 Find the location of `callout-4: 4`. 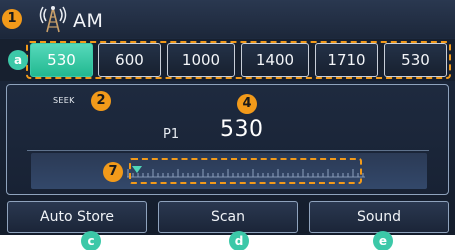

callout-4: 4 is located at coordinates (247, 104).